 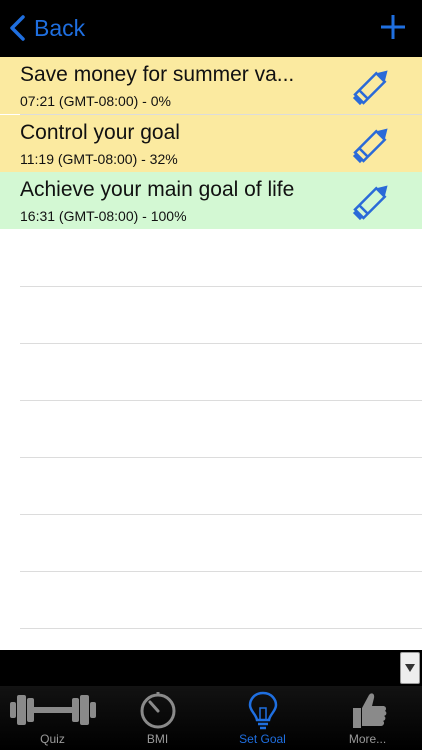 What do you see at coordinates (157, 739) in the screenshot?
I see `tab-label: BMI` at bounding box center [157, 739].